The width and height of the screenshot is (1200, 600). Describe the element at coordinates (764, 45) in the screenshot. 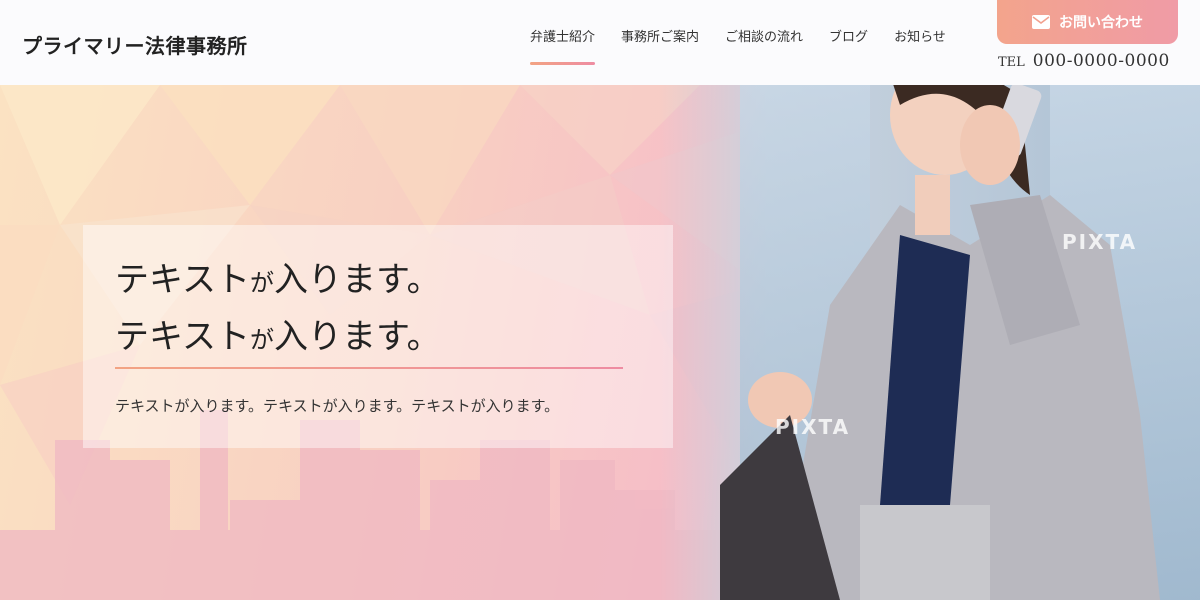

I see `nav-item-consultation-flow: ご相談の流れ` at that location.